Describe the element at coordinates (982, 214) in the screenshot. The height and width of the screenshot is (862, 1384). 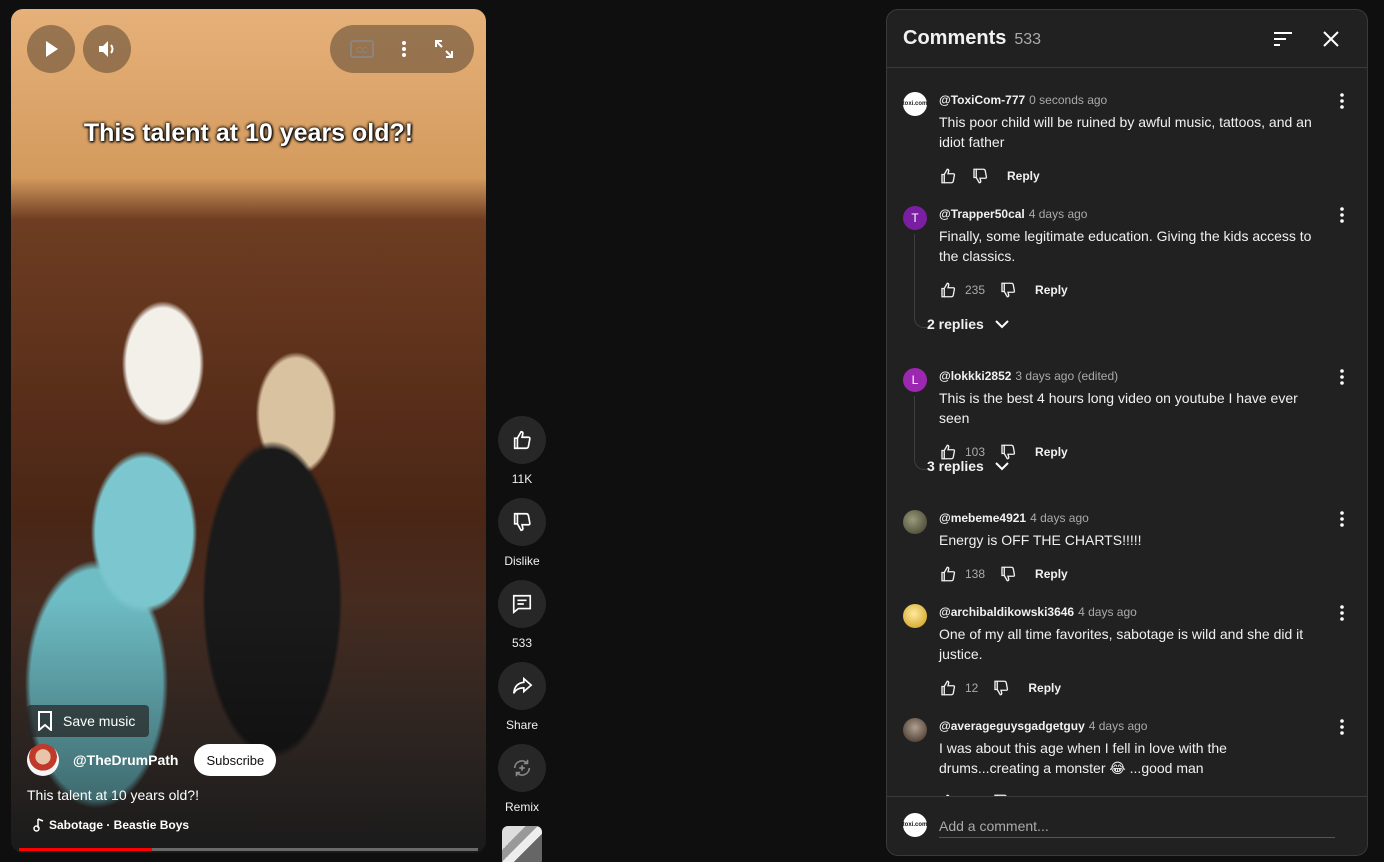
I see `comment-author: @Trapper50cal` at that location.